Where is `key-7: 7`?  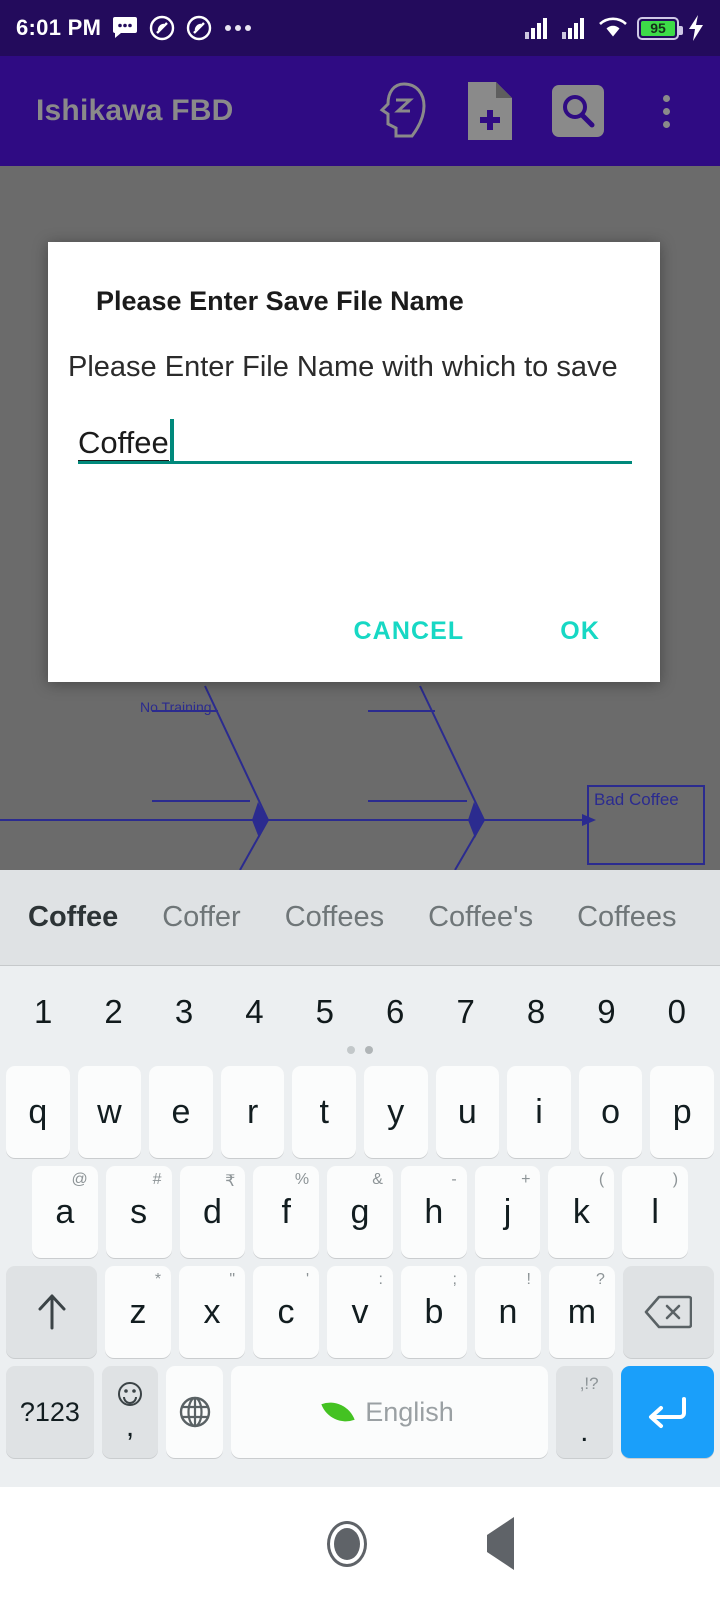
key-7: 7 is located at coordinates (465, 1012).